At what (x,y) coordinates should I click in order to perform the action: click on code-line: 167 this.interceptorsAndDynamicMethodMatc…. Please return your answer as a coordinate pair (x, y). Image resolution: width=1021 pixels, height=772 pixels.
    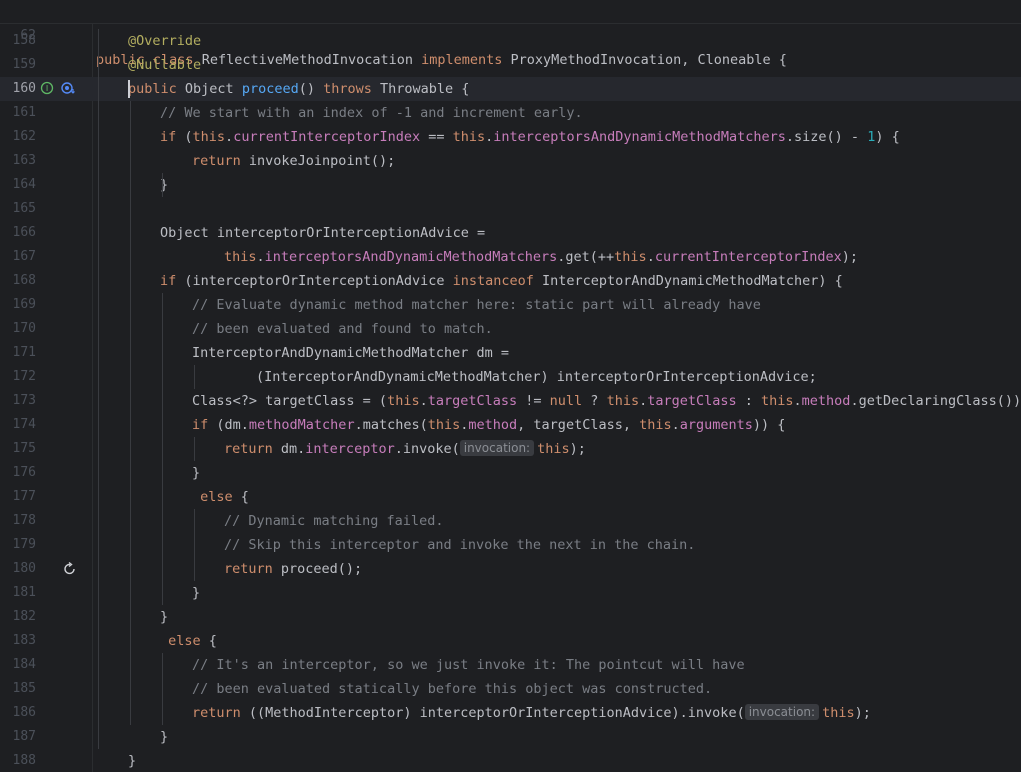
    Looking at the image, I should click on (510, 257).